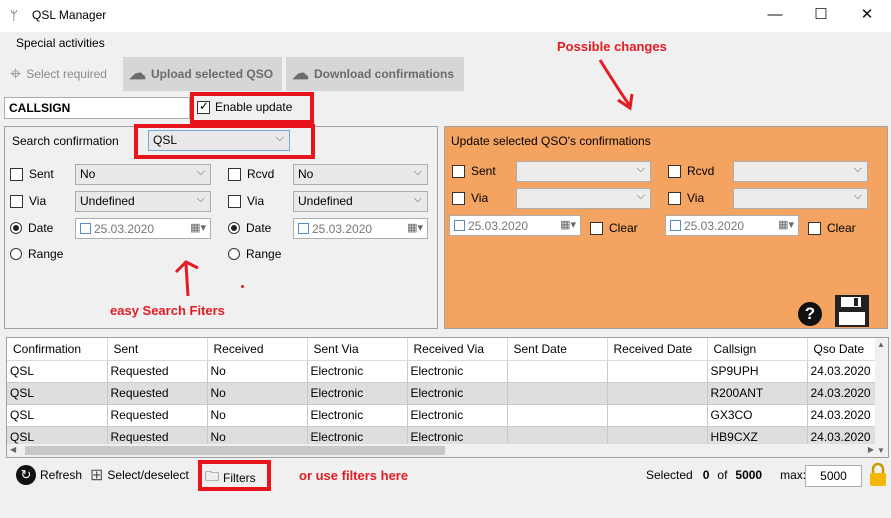  What do you see at coordinates (69, 15) in the screenshot?
I see `window-title: QSL Manager` at bounding box center [69, 15].